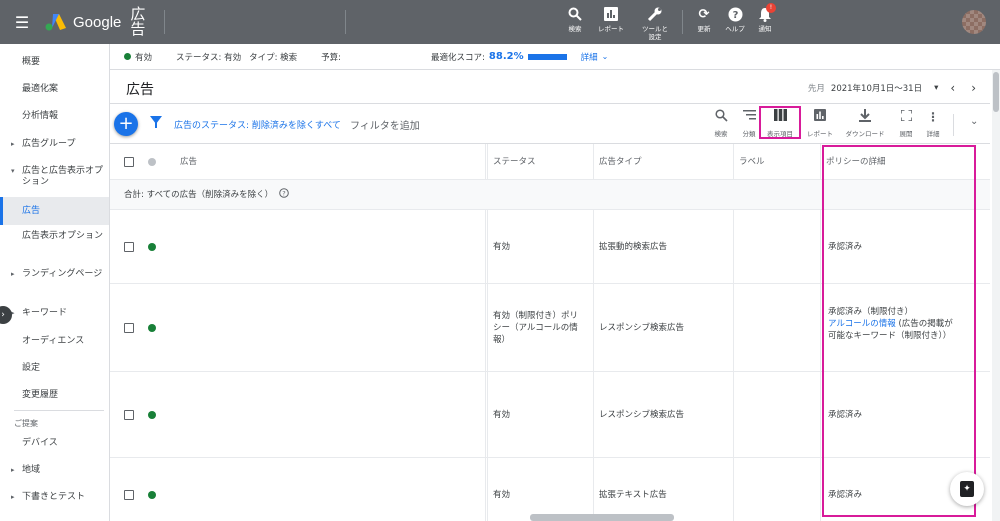  I want to click on sidebar-item-change-history: 変更履歴, so click(54, 395).